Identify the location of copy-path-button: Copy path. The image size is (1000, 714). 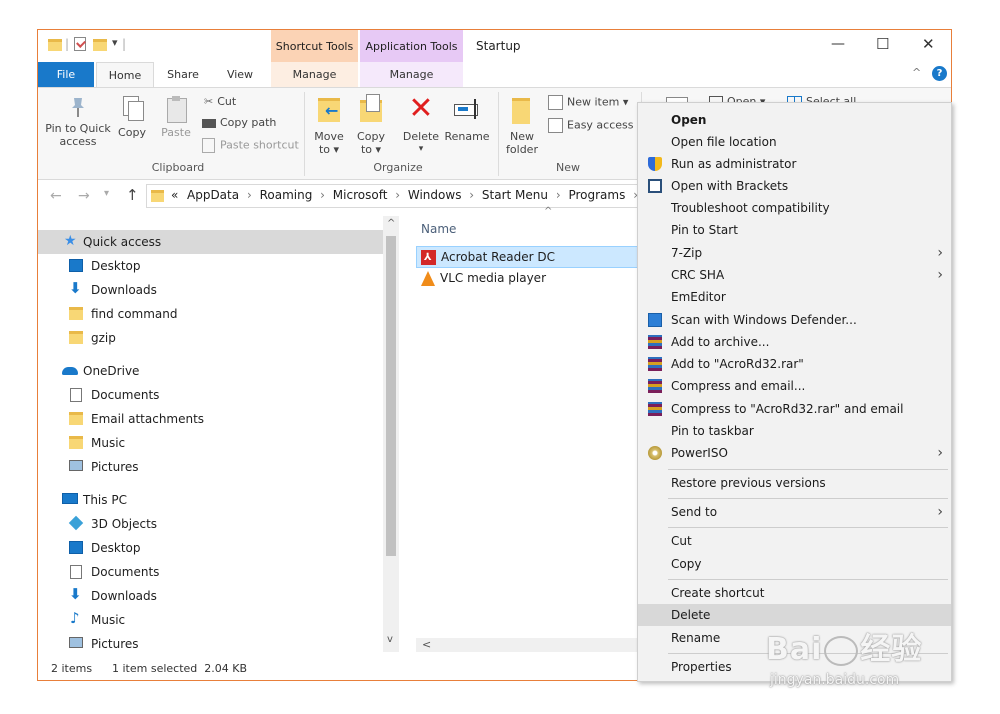
(239, 122).